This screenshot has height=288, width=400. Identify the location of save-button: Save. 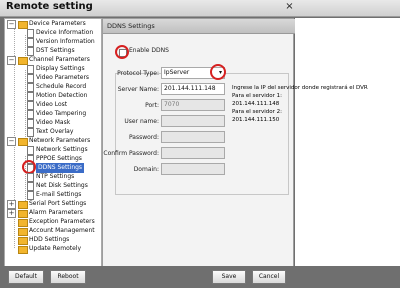
(229, 277).